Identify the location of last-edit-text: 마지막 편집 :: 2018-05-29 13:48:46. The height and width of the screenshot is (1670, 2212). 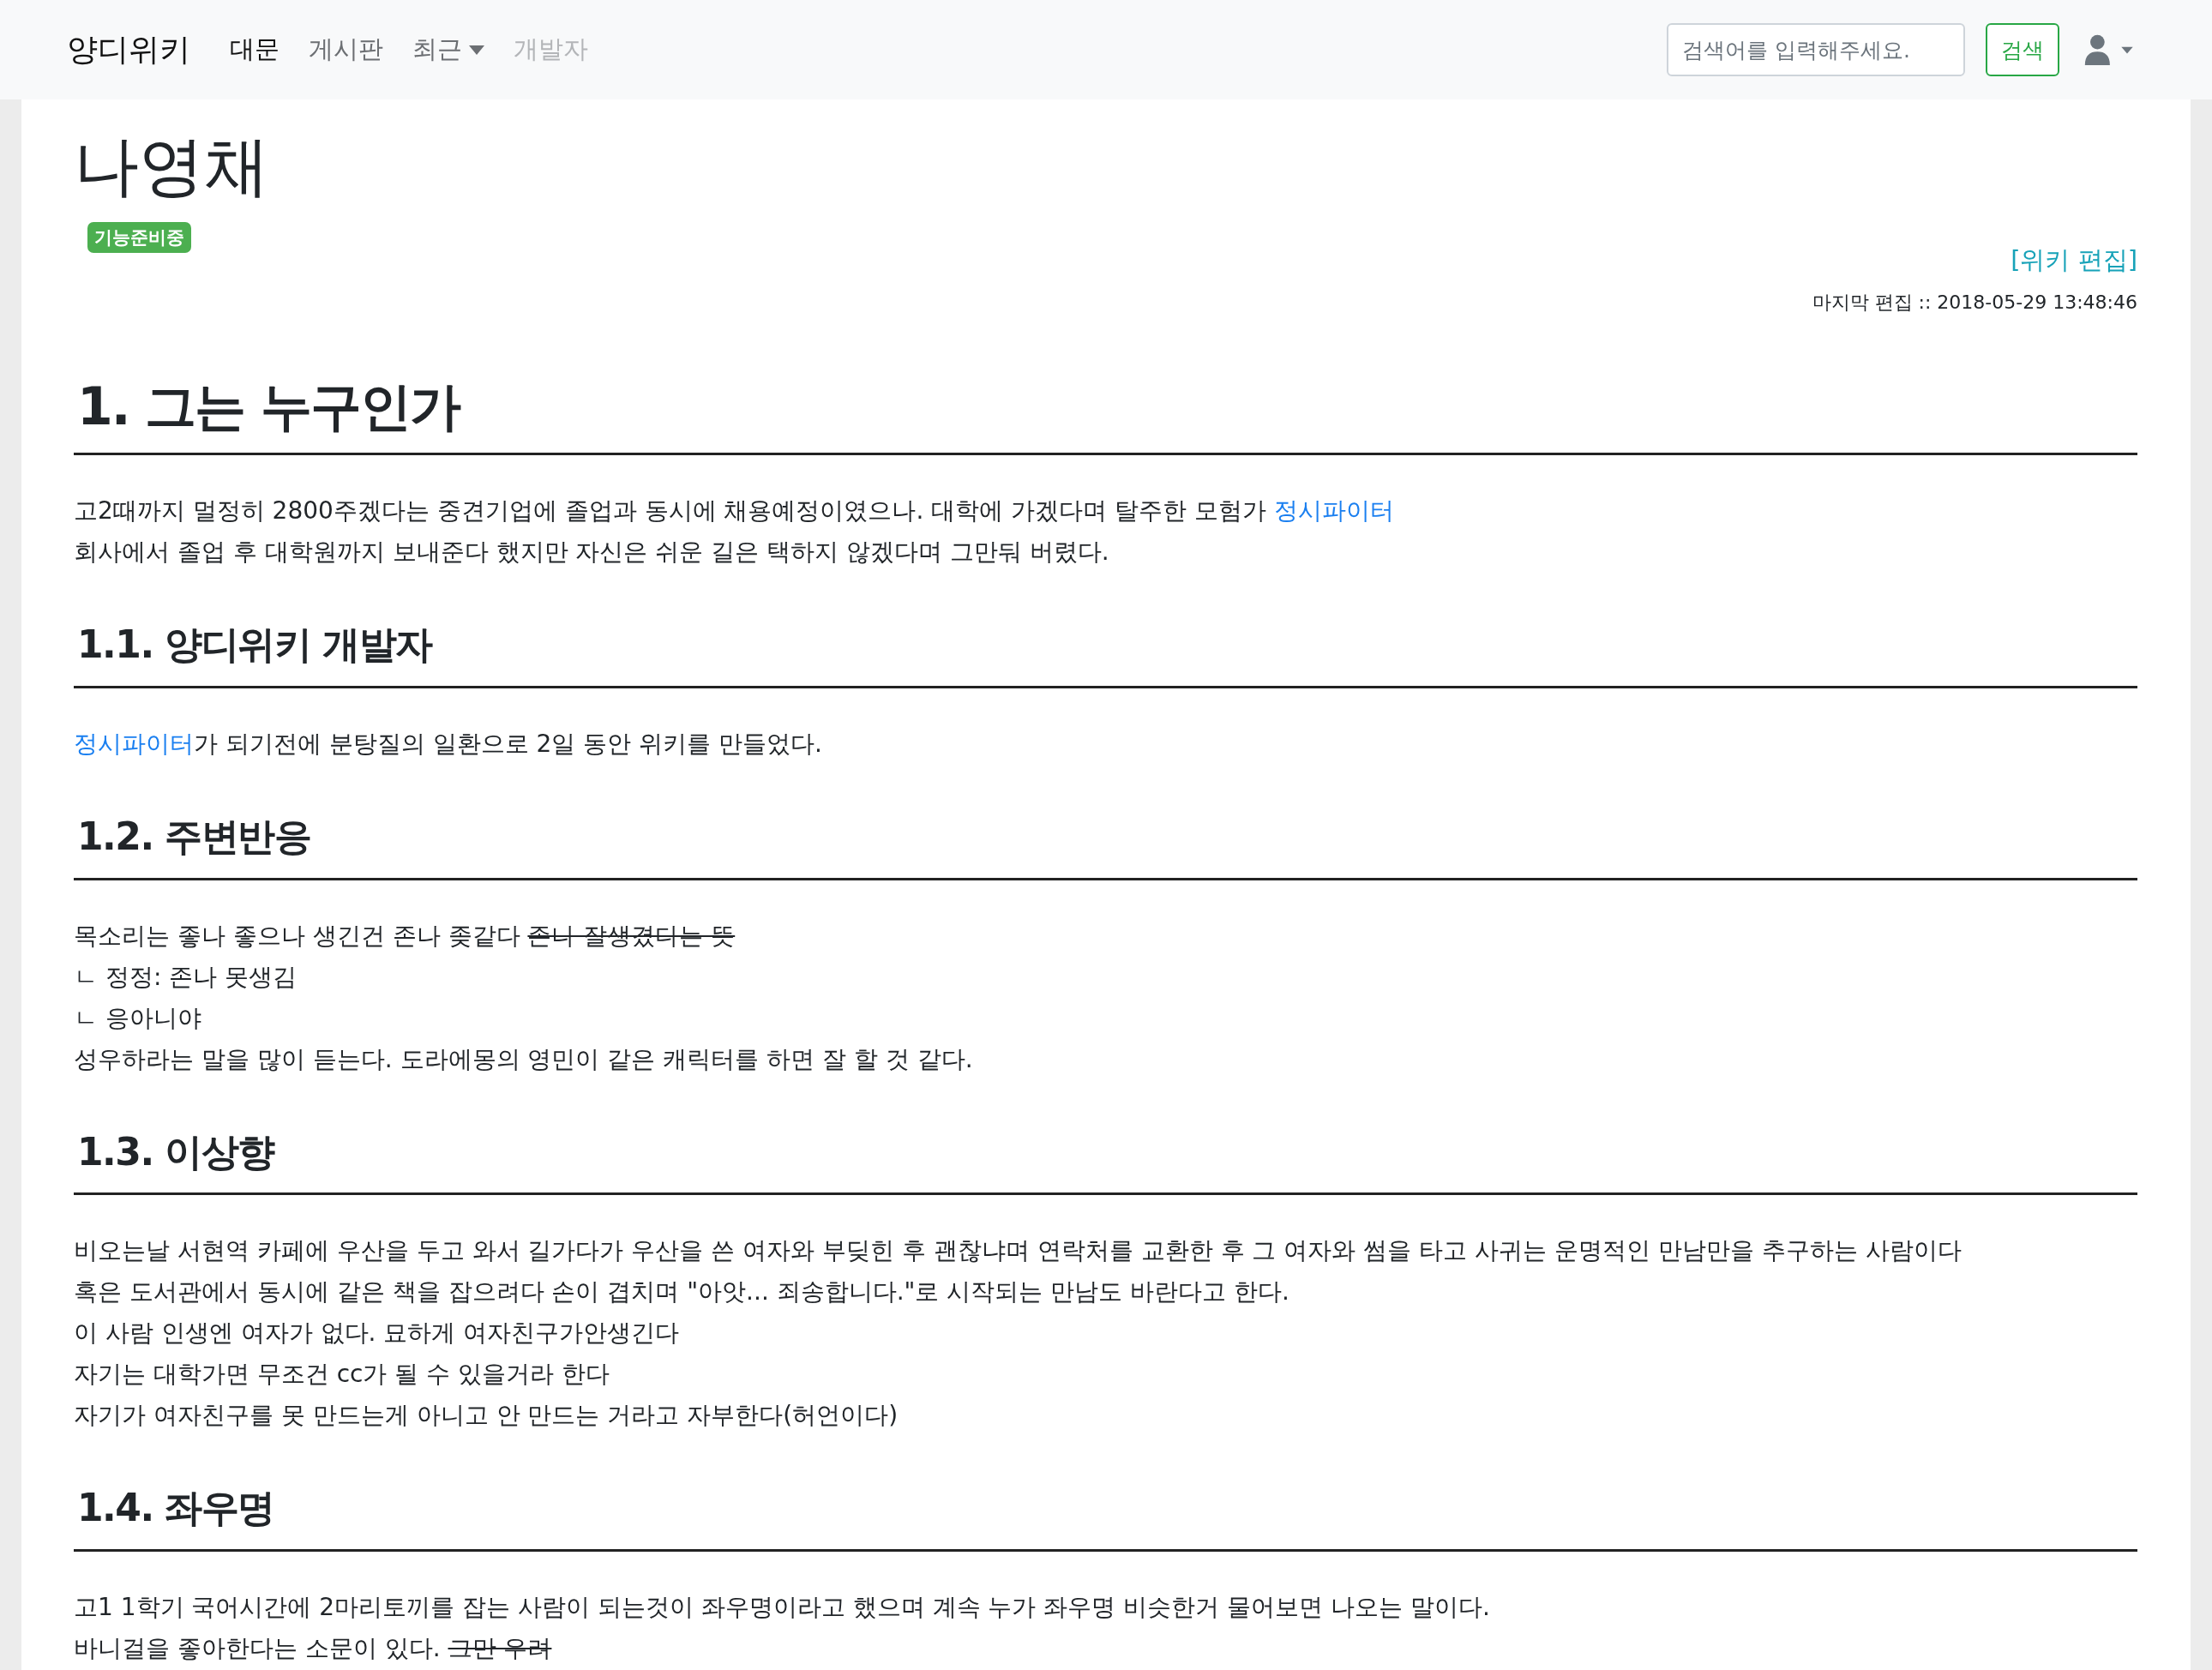
(1974, 303).